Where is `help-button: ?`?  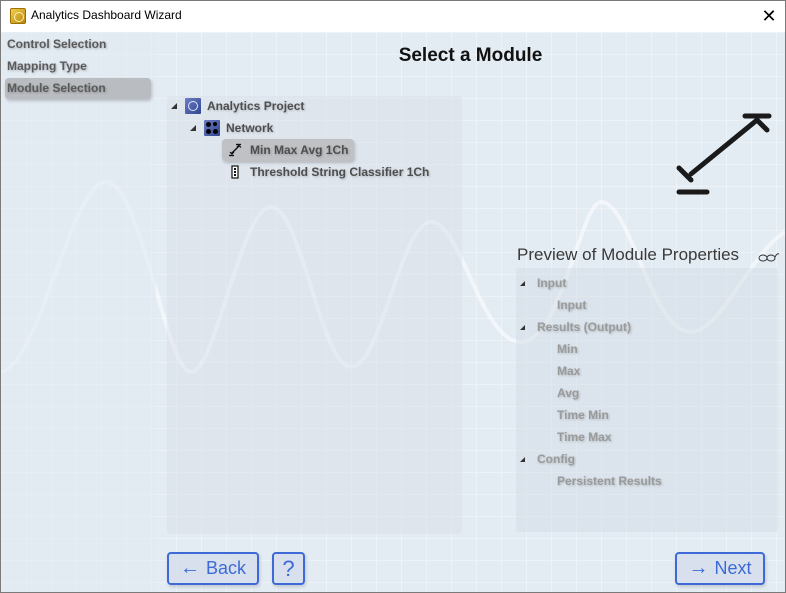
help-button: ? is located at coordinates (288, 568).